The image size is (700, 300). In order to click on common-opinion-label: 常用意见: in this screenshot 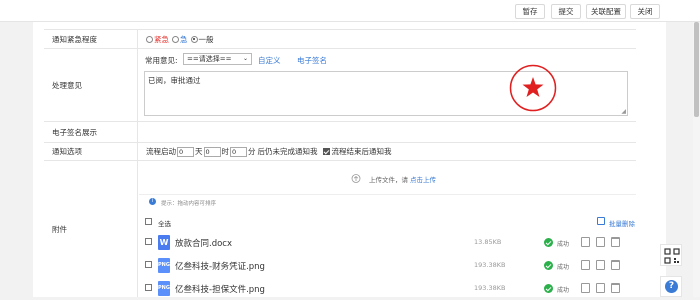, I will do `click(161, 60)`.